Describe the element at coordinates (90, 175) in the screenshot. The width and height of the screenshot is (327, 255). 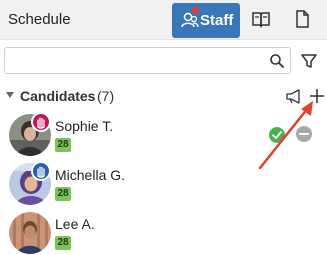
I see `candidate-name: Michella G.` at that location.